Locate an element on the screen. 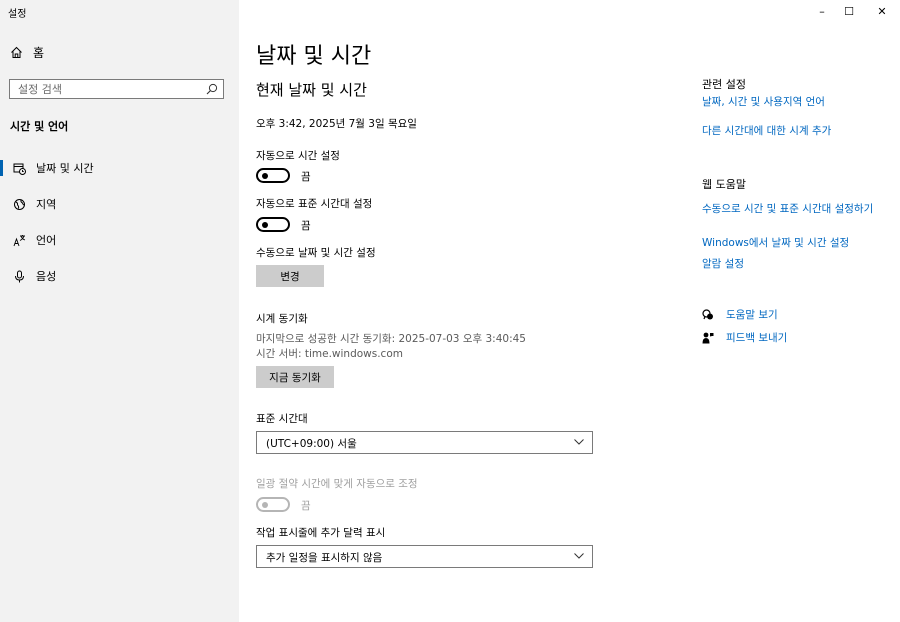 Image resolution: width=900 pixels, height=622 pixels. feedback-icon is located at coordinates (708, 337).